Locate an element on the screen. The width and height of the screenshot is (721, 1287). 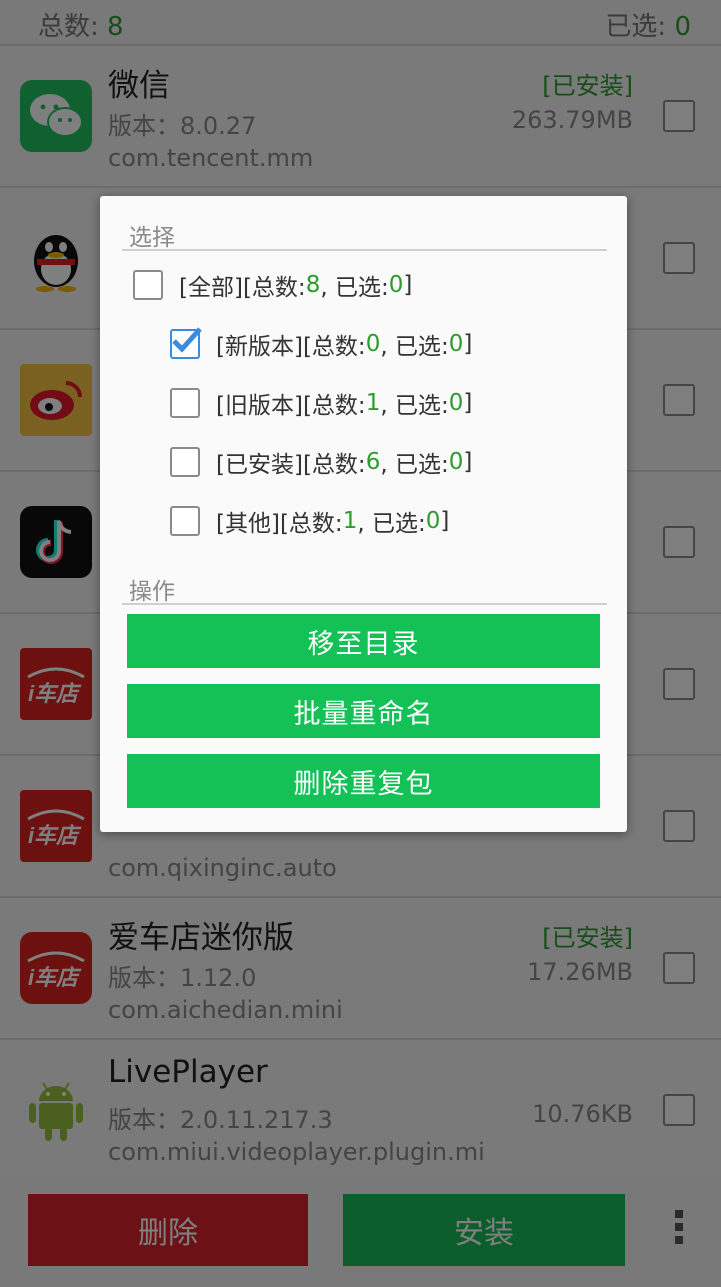
option-label: [已安装] is located at coordinates (259, 465).